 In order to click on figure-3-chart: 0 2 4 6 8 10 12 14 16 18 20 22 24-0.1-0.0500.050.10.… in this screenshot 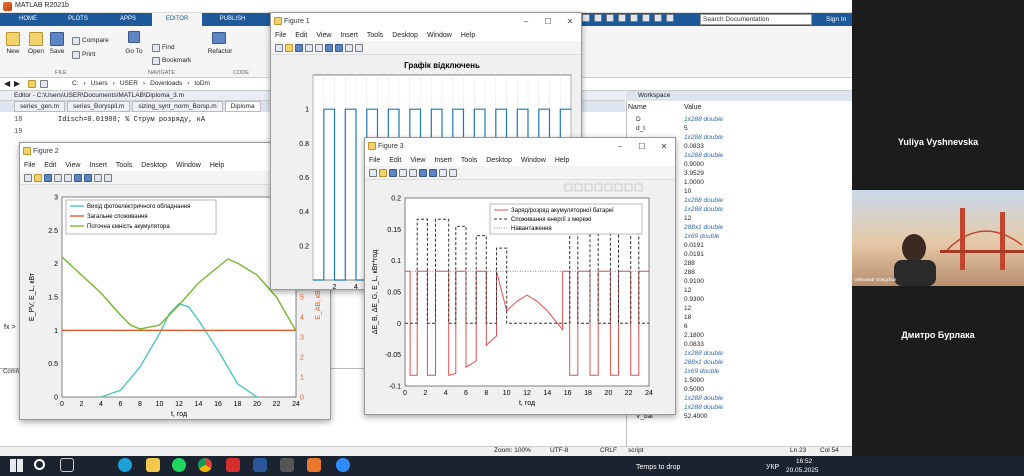, I will do `click(520, 297)`.